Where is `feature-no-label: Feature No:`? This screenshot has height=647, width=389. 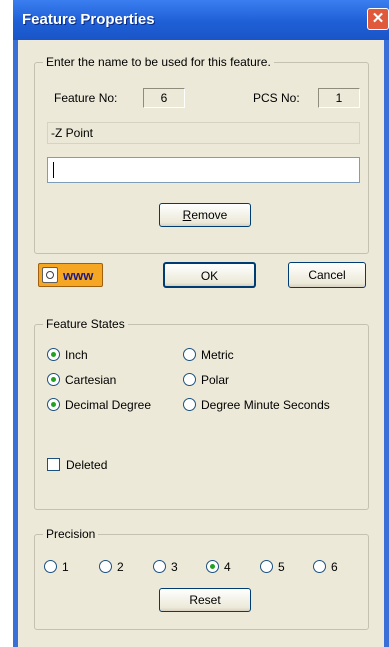 feature-no-label: Feature No: is located at coordinates (86, 98).